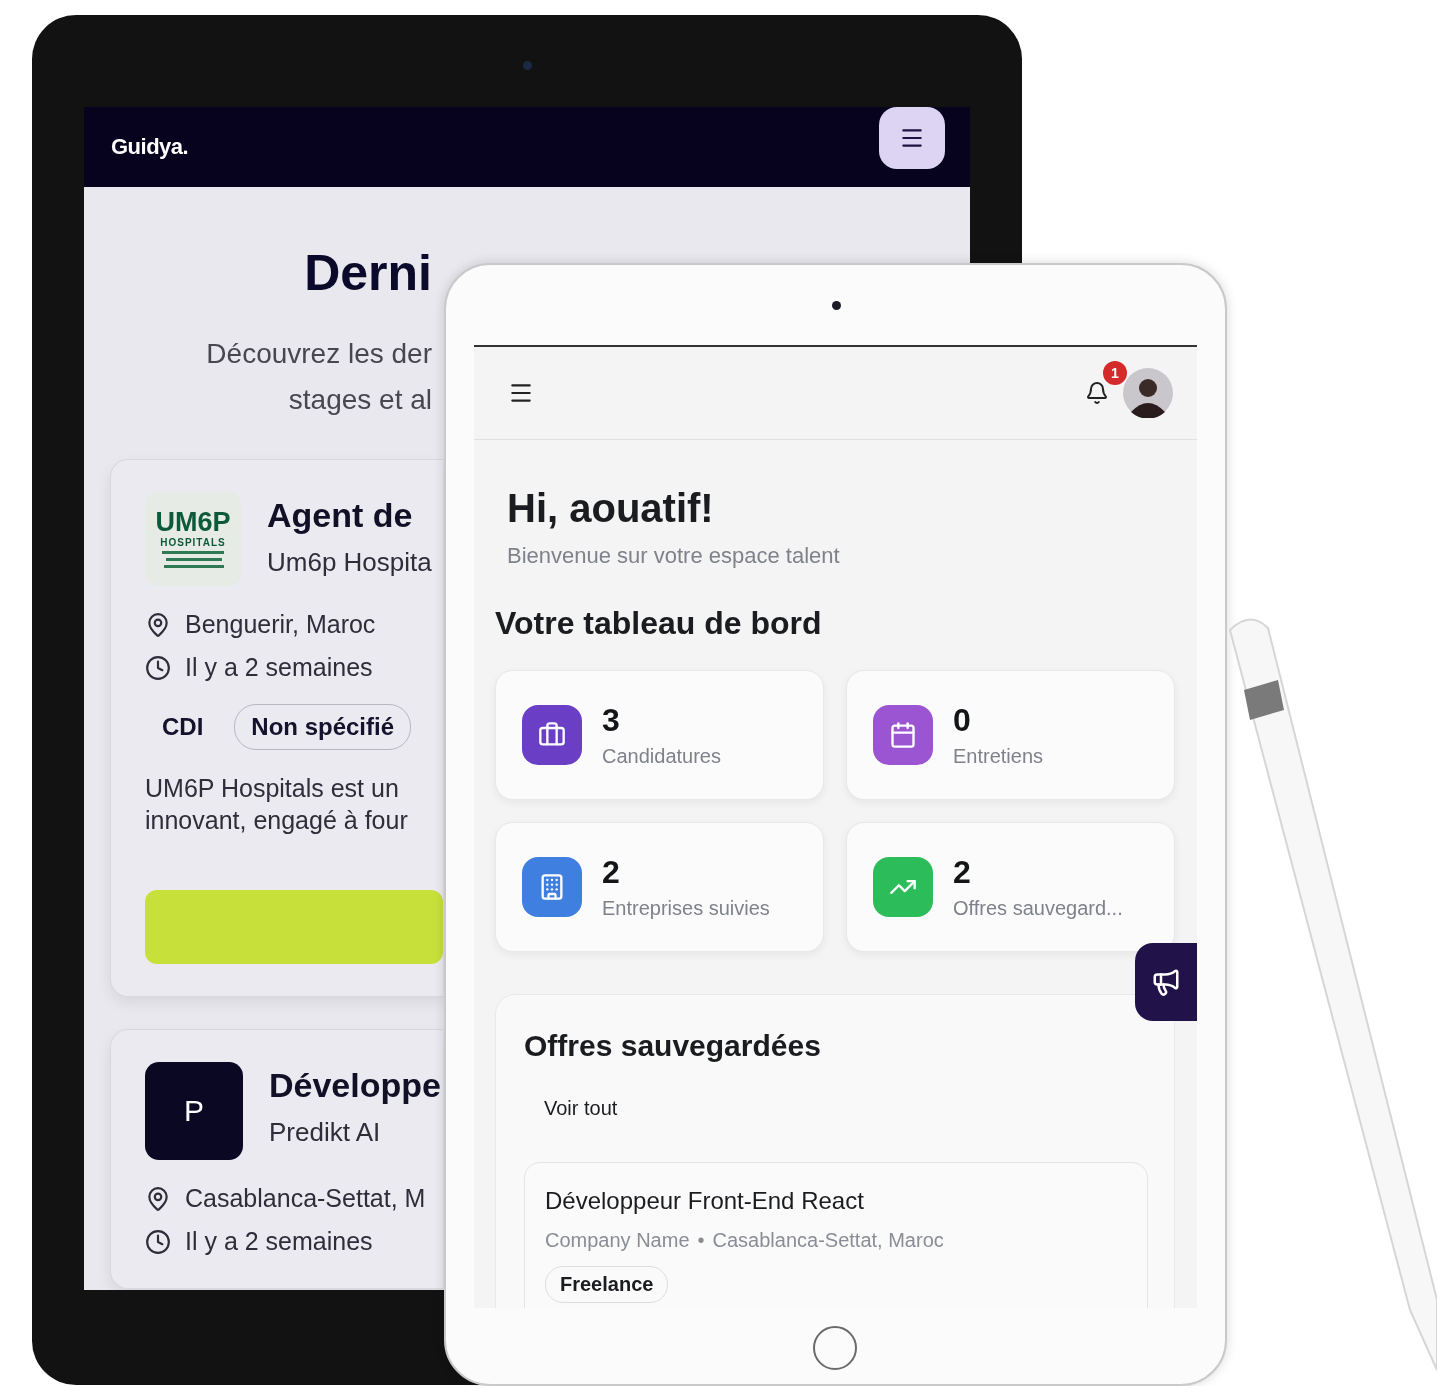 This screenshot has width=1437, height=1386. I want to click on job-location: Casablanca-Settat, Maroc, so click(828, 1240).